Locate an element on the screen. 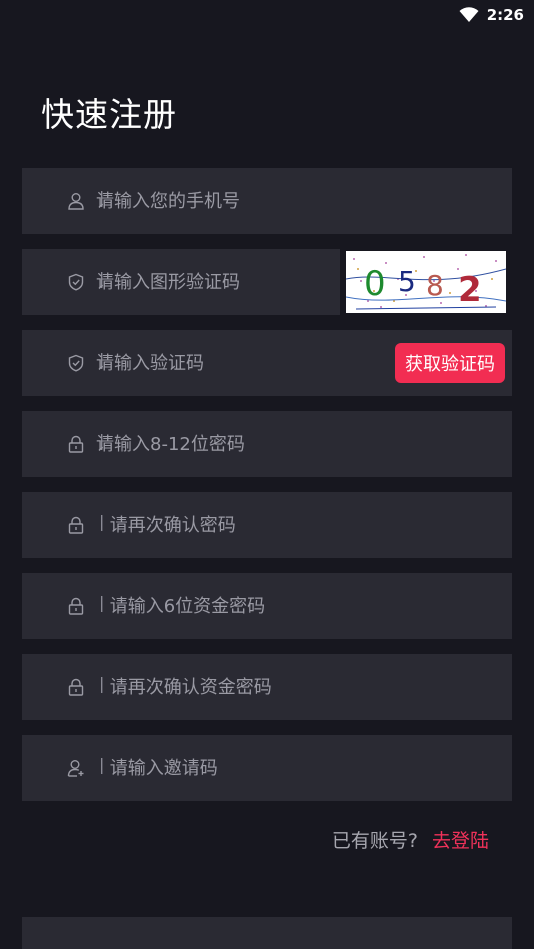 The height and width of the screenshot is (949, 534). get-sms-code-button: 获取验证码 is located at coordinates (450, 363).